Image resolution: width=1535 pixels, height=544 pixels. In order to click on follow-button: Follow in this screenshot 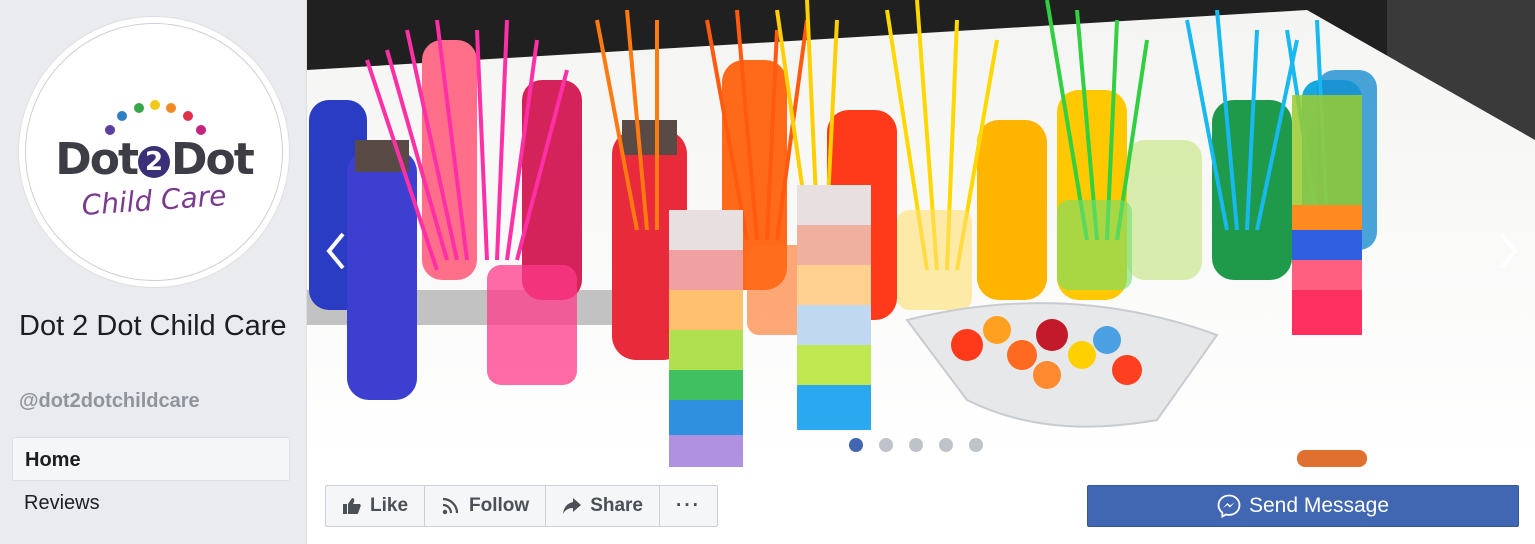, I will do `click(486, 506)`.